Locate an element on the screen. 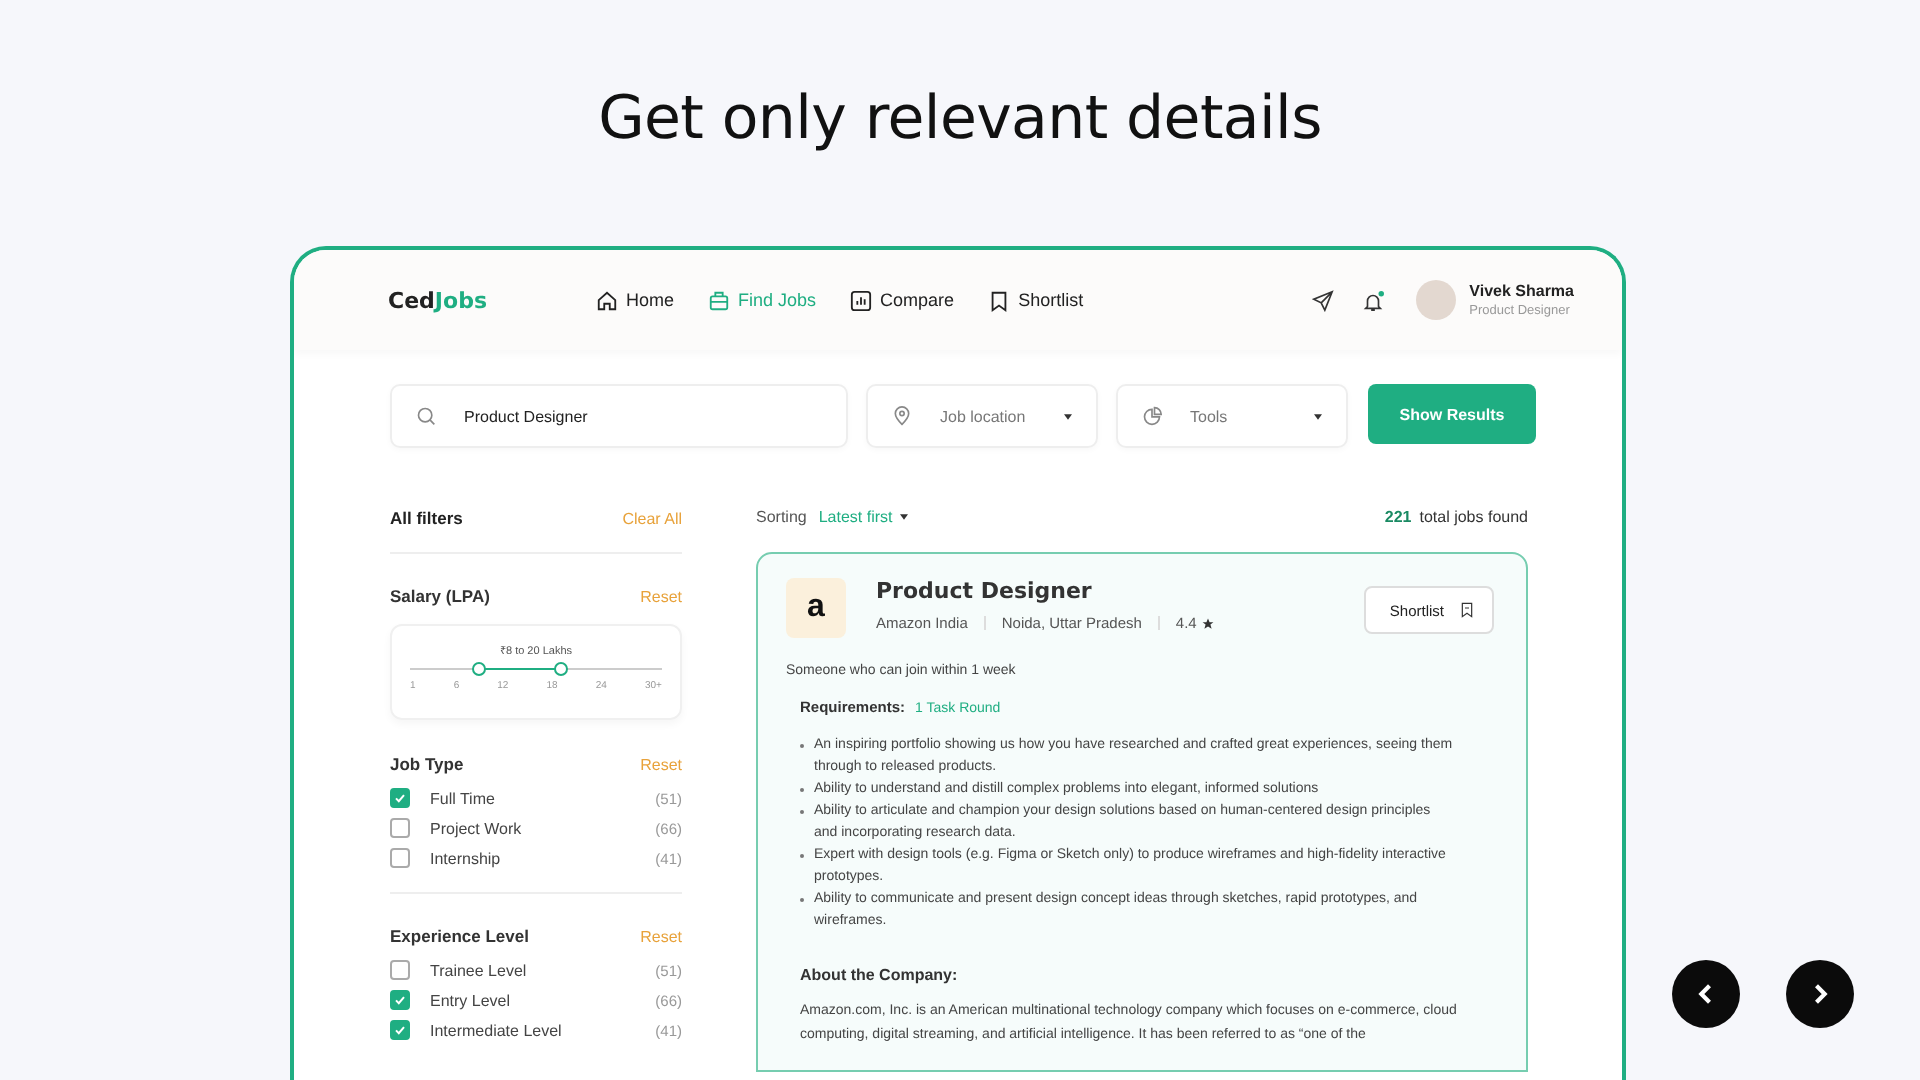 The width and height of the screenshot is (1920, 1080). job-title: Product Designer is located at coordinates (985, 591).